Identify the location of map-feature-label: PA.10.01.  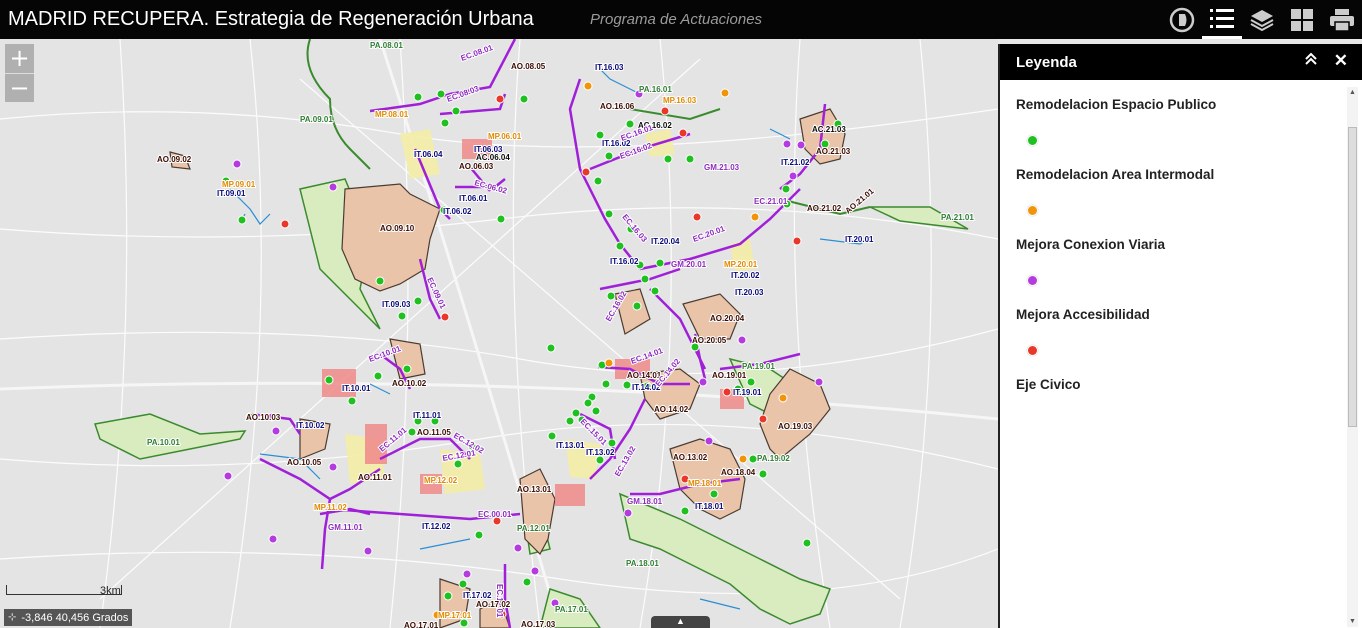
(163, 442).